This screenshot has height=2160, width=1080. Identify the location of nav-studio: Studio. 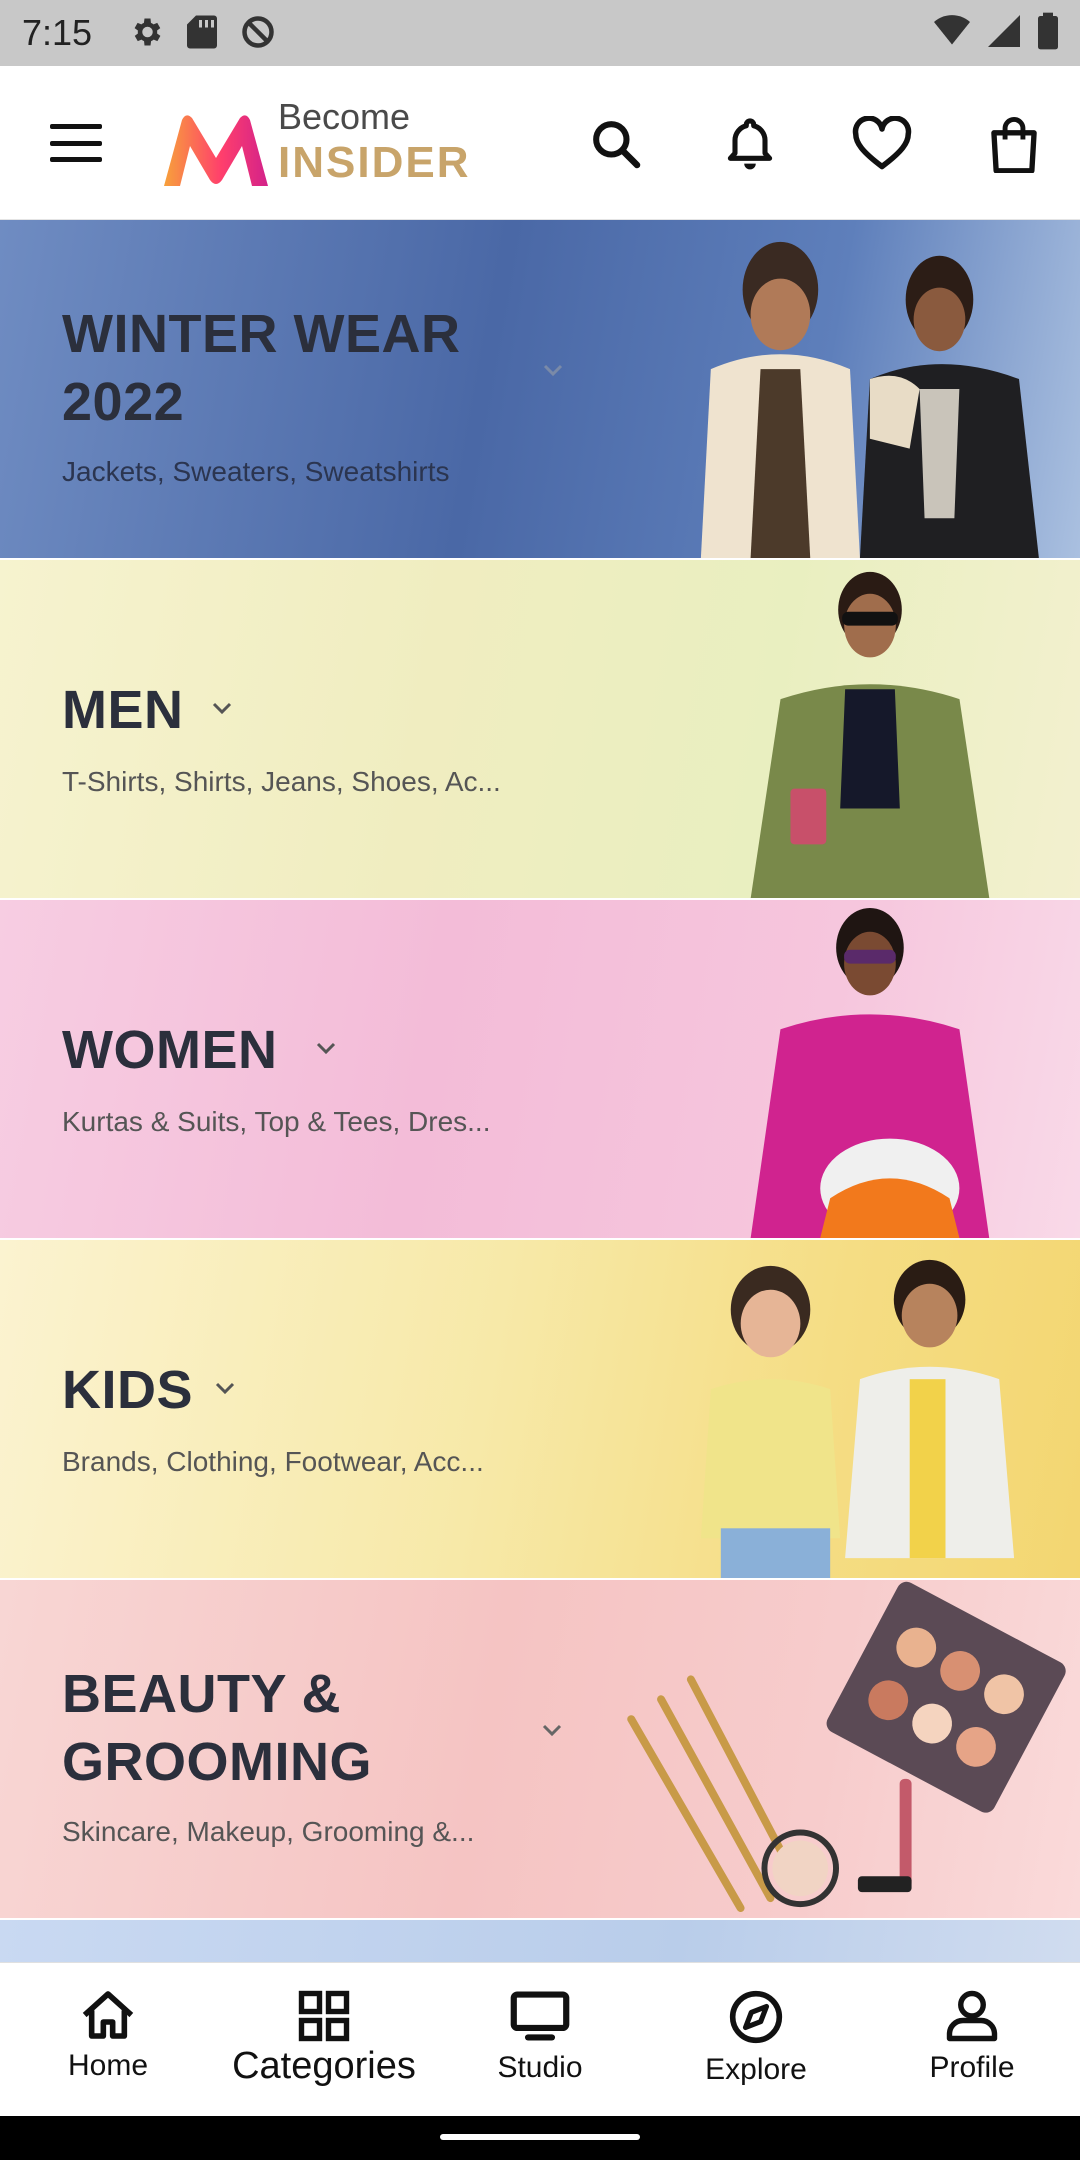
(540, 2039).